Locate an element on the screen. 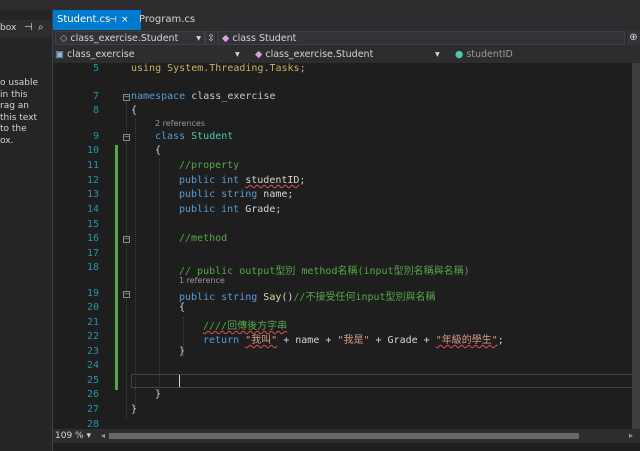 The width and height of the screenshot is (640, 451). line-number: 10 is located at coordinates (92, 150).